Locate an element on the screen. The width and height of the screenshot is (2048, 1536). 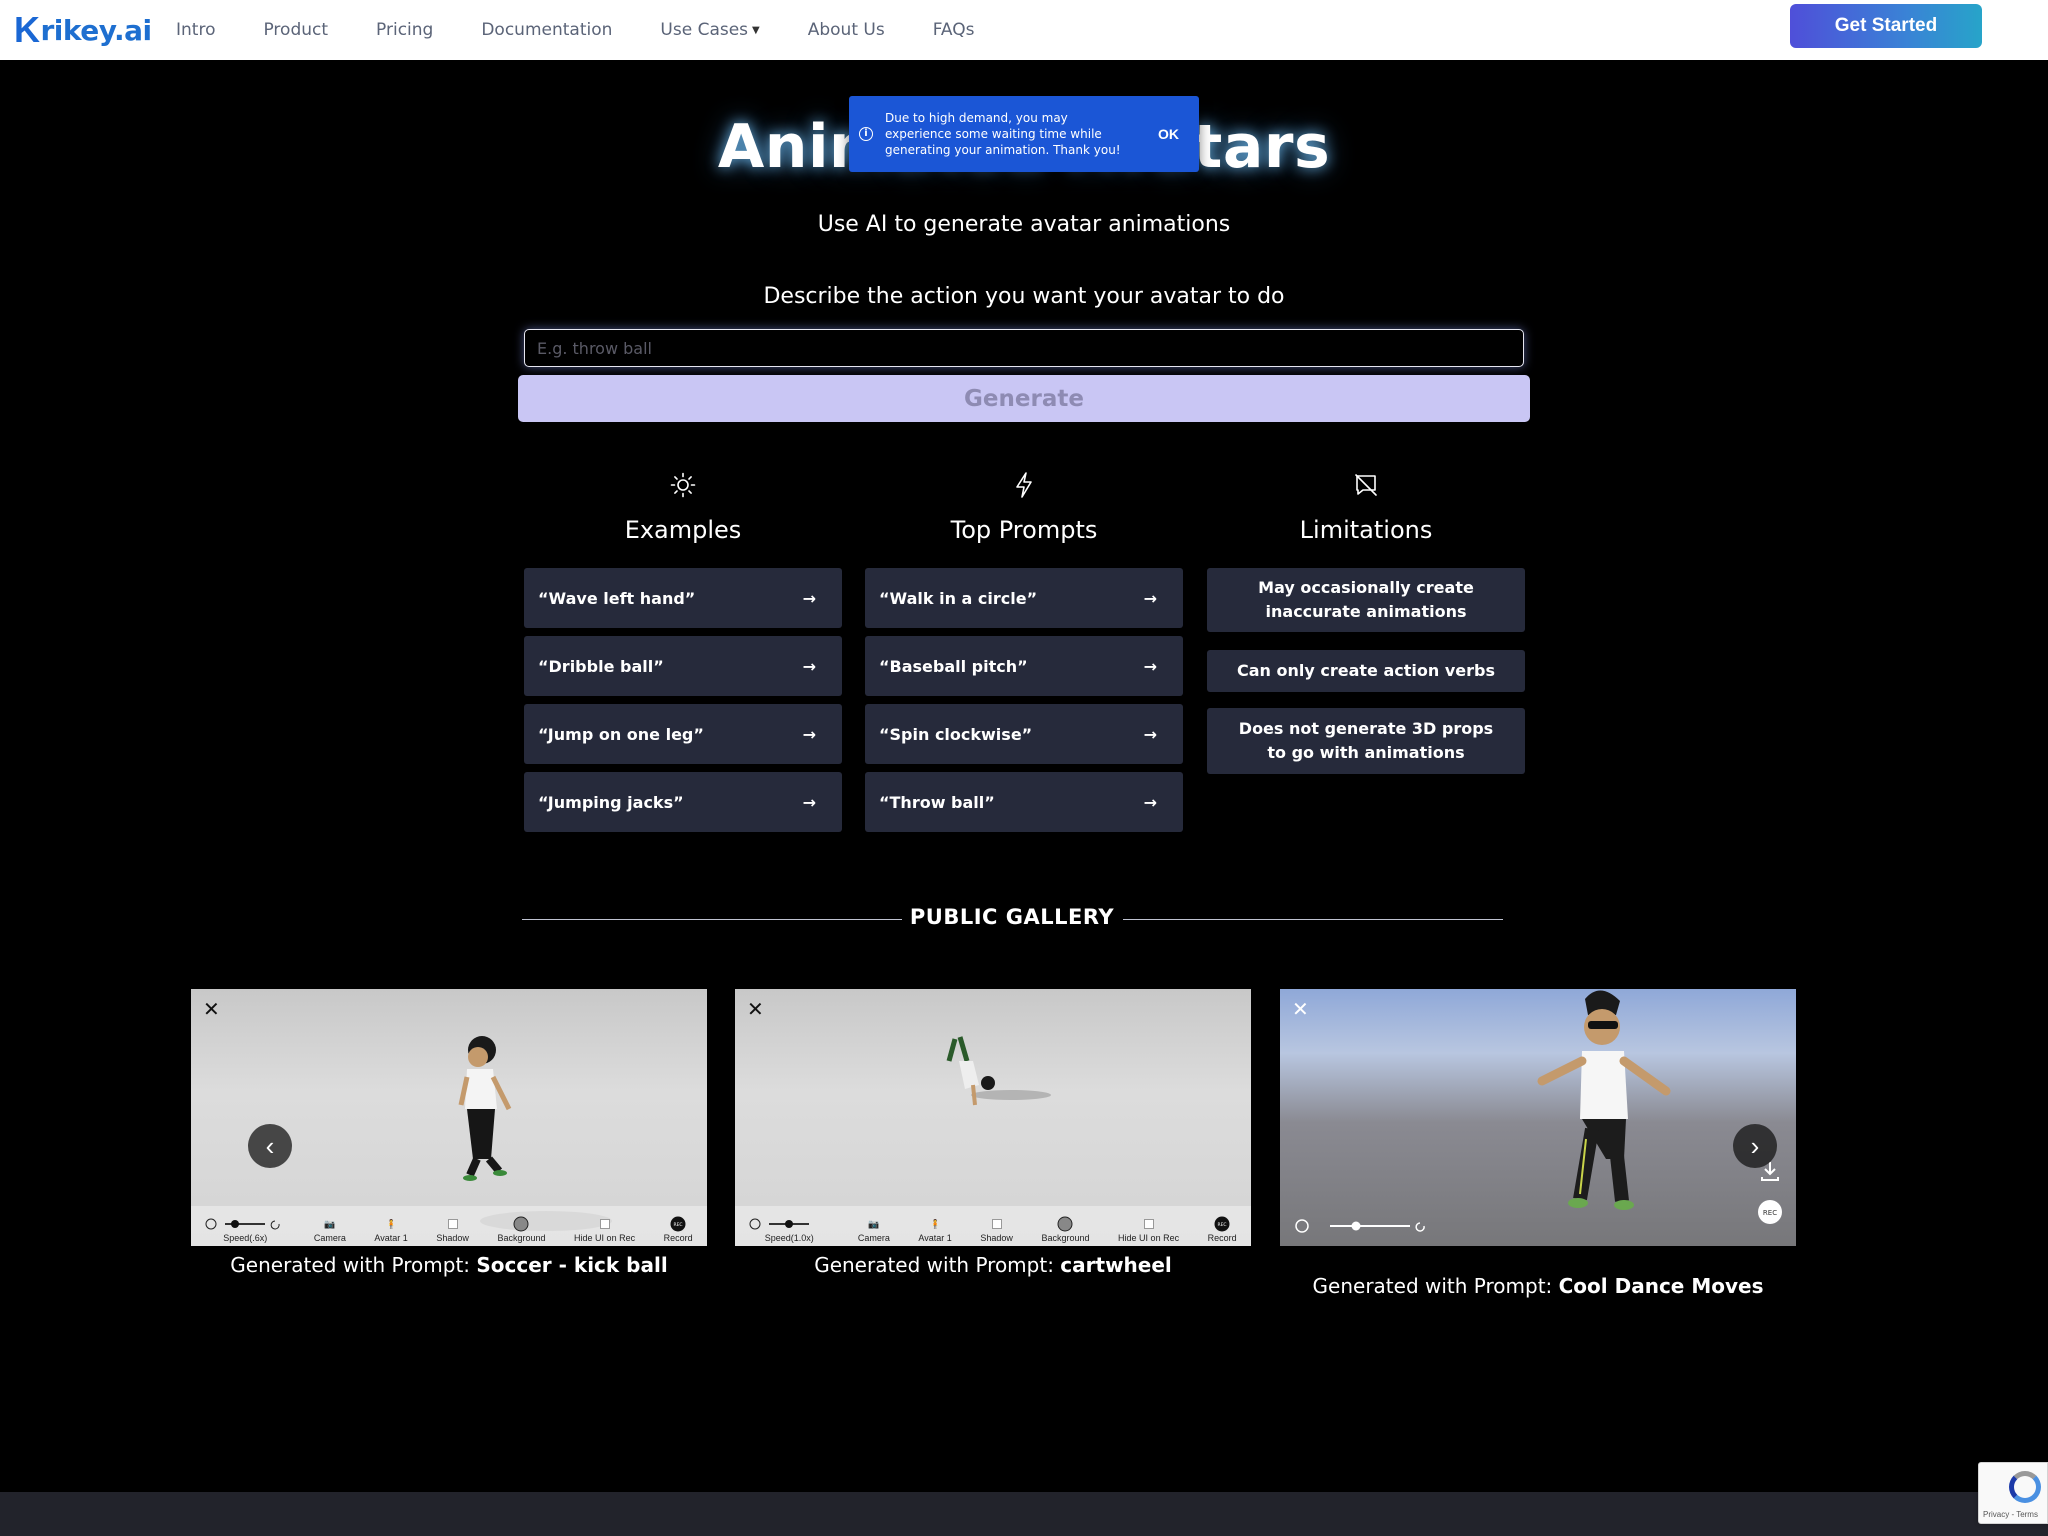
nav-link-use-cases: Use Cases ▼ is located at coordinates (709, 30).